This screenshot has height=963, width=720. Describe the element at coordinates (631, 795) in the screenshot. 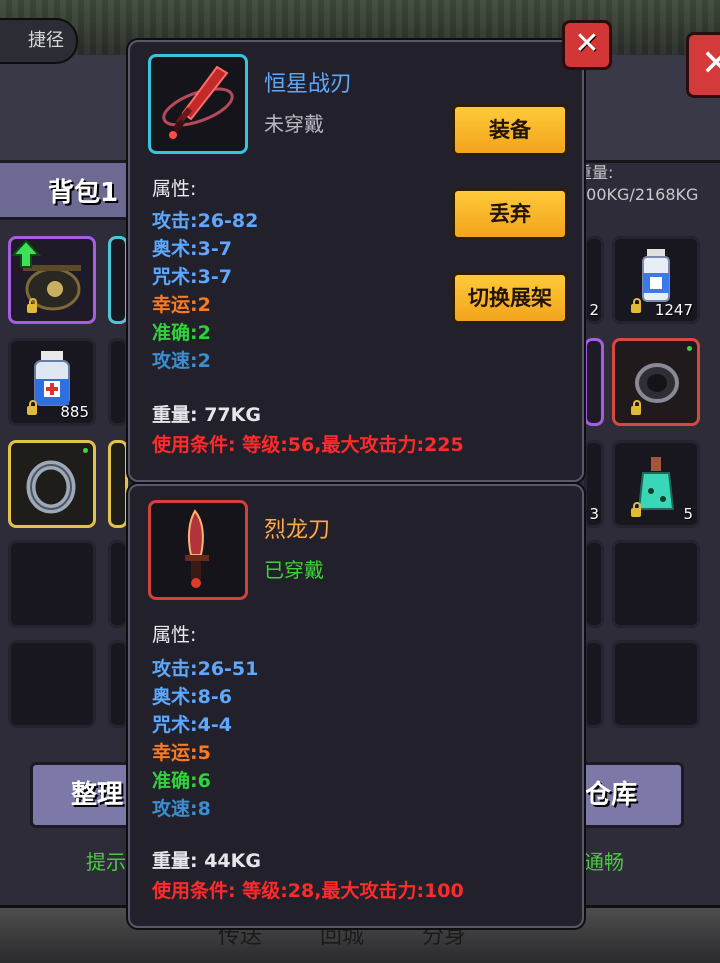

I see `warehouse-button: 仓库` at that location.